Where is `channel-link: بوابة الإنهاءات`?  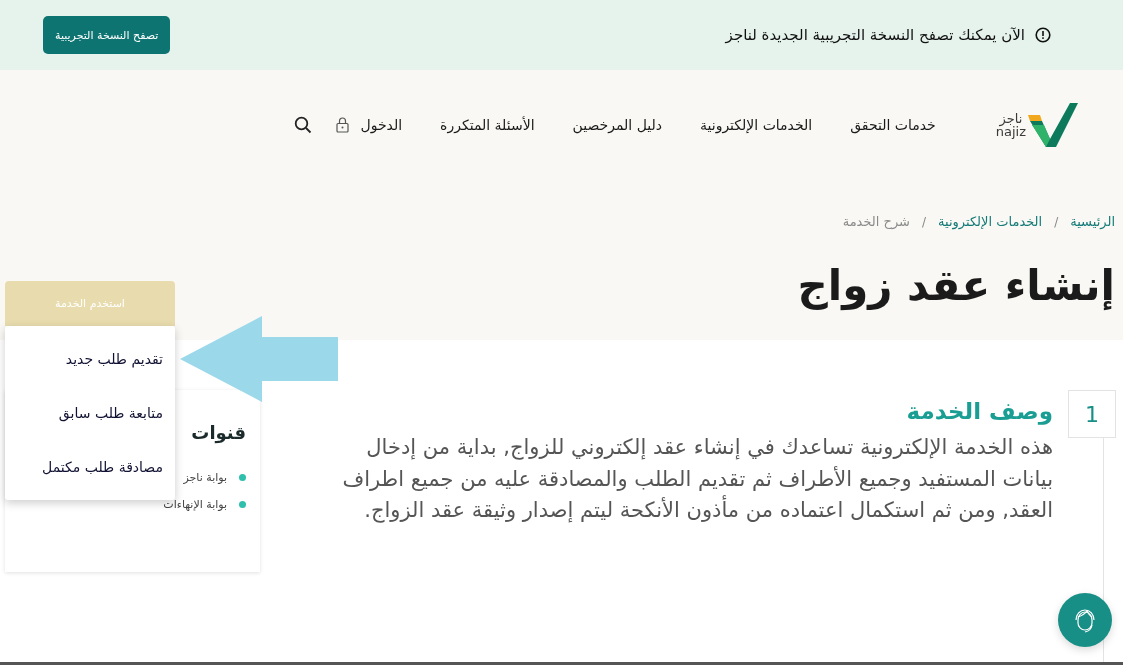 channel-link: بوابة الإنهاءات is located at coordinates (195, 504).